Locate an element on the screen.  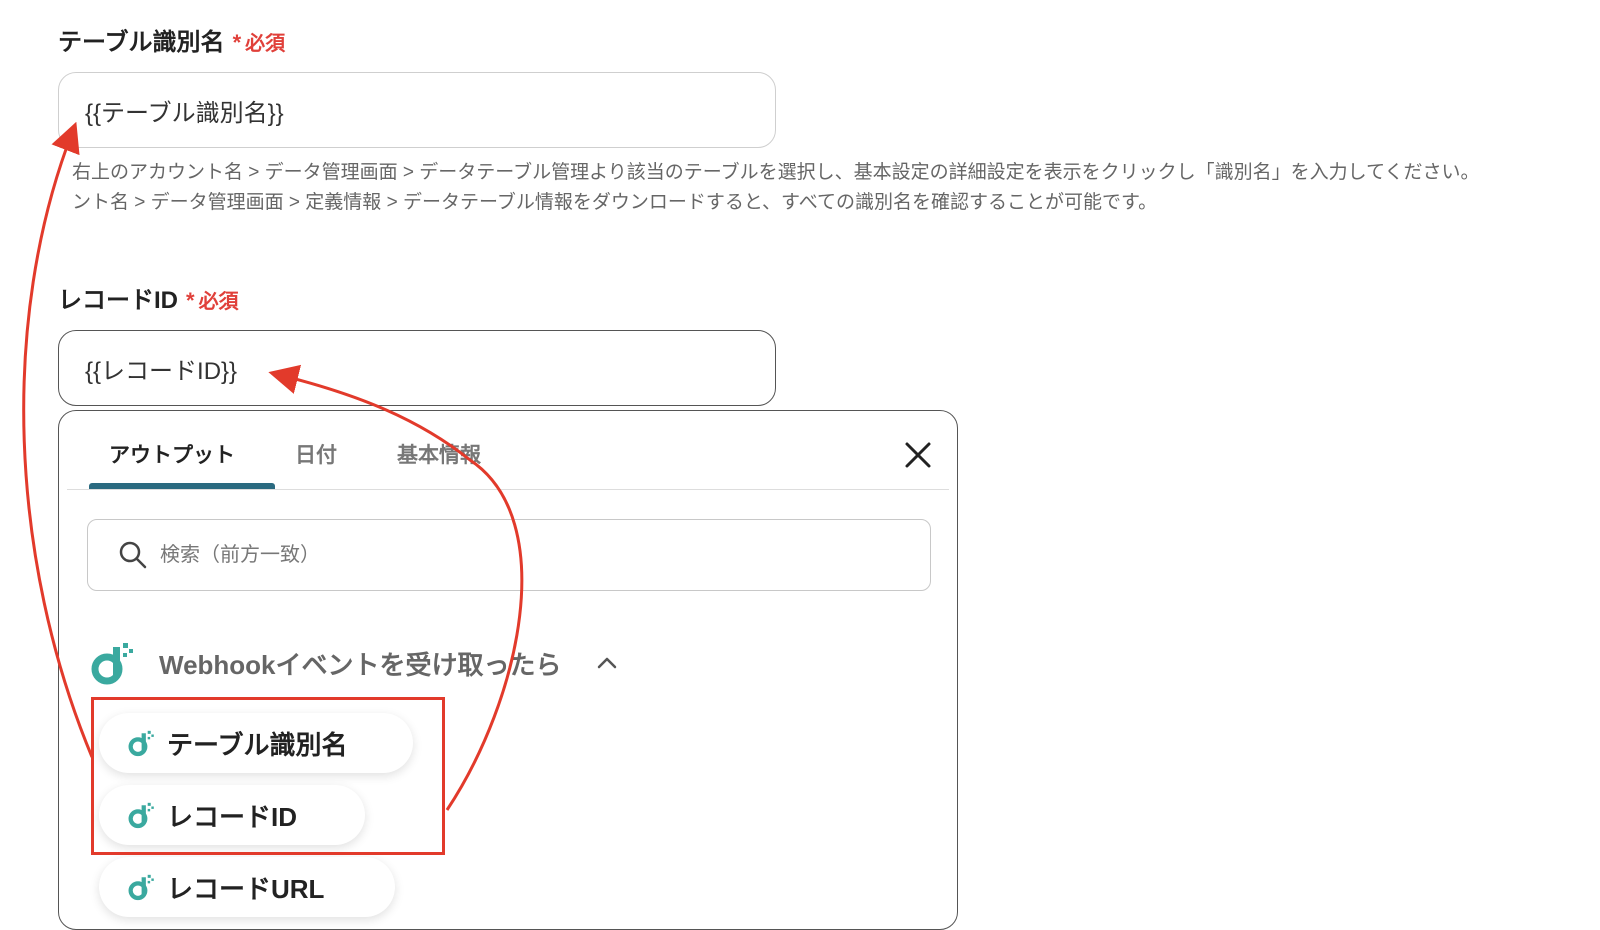
highlight-box is located at coordinates (268, 776).